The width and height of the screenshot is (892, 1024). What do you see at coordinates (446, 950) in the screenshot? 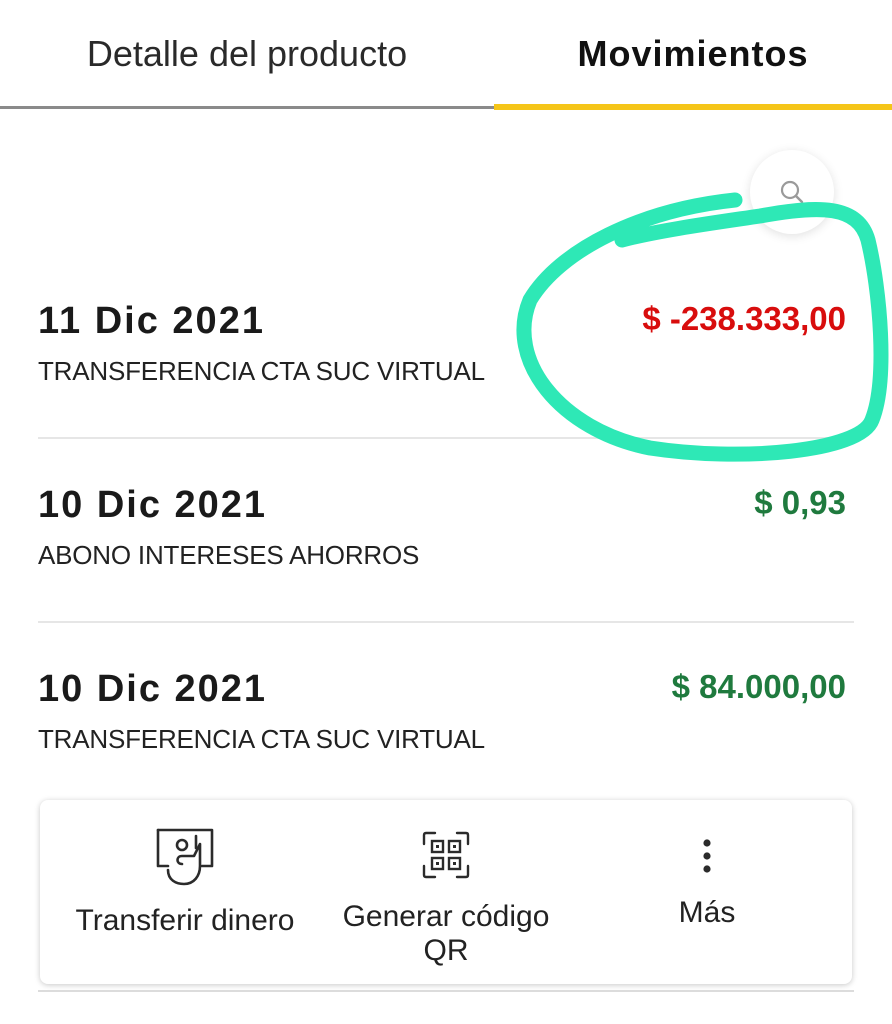
I see `generate-qr-label-line2: QR` at bounding box center [446, 950].